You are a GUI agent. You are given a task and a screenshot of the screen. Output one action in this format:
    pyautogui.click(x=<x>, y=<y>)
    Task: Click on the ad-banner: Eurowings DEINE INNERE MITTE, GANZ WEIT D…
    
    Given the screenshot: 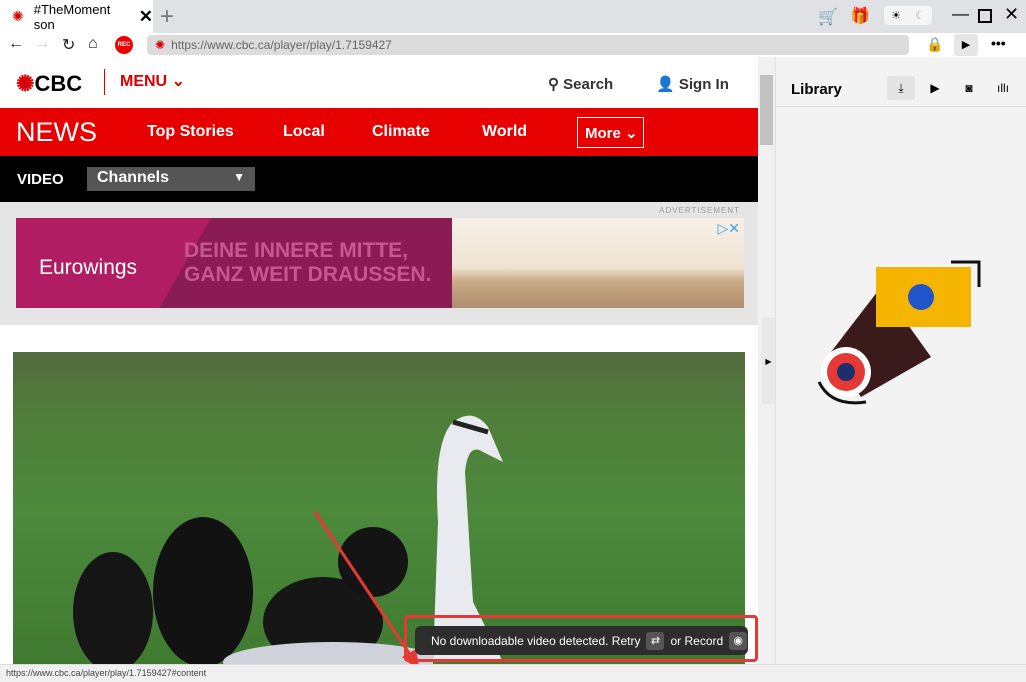 What is the action you would take?
    pyautogui.click(x=380, y=263)
    